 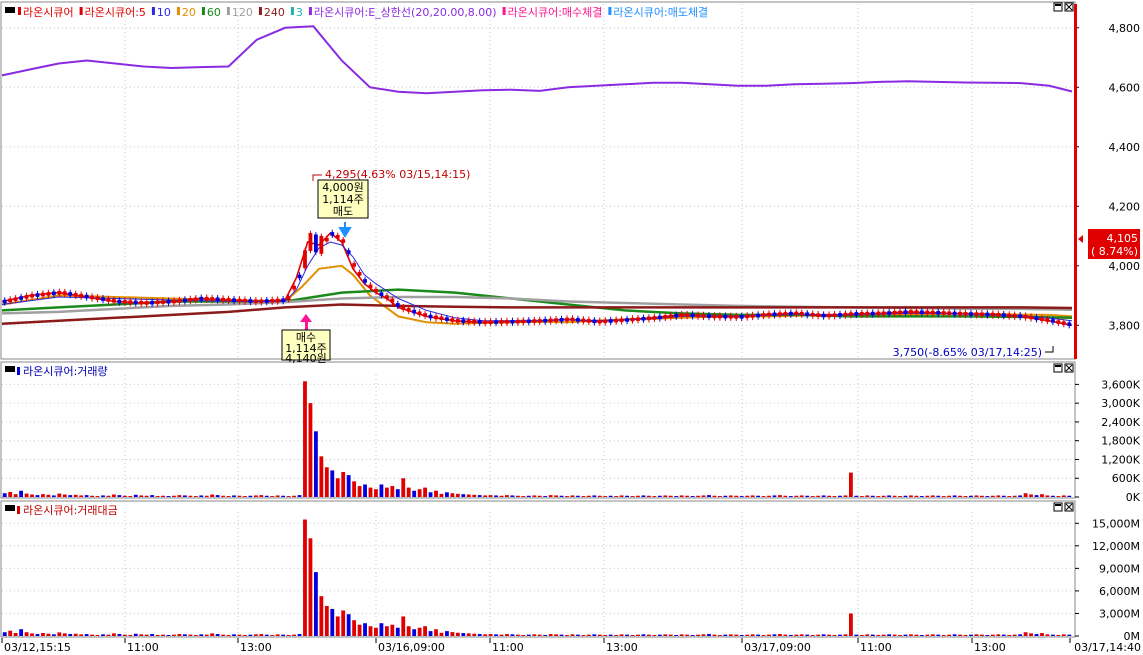 I want to click on buy-price: 4,140원, so click(x=306, y=358).